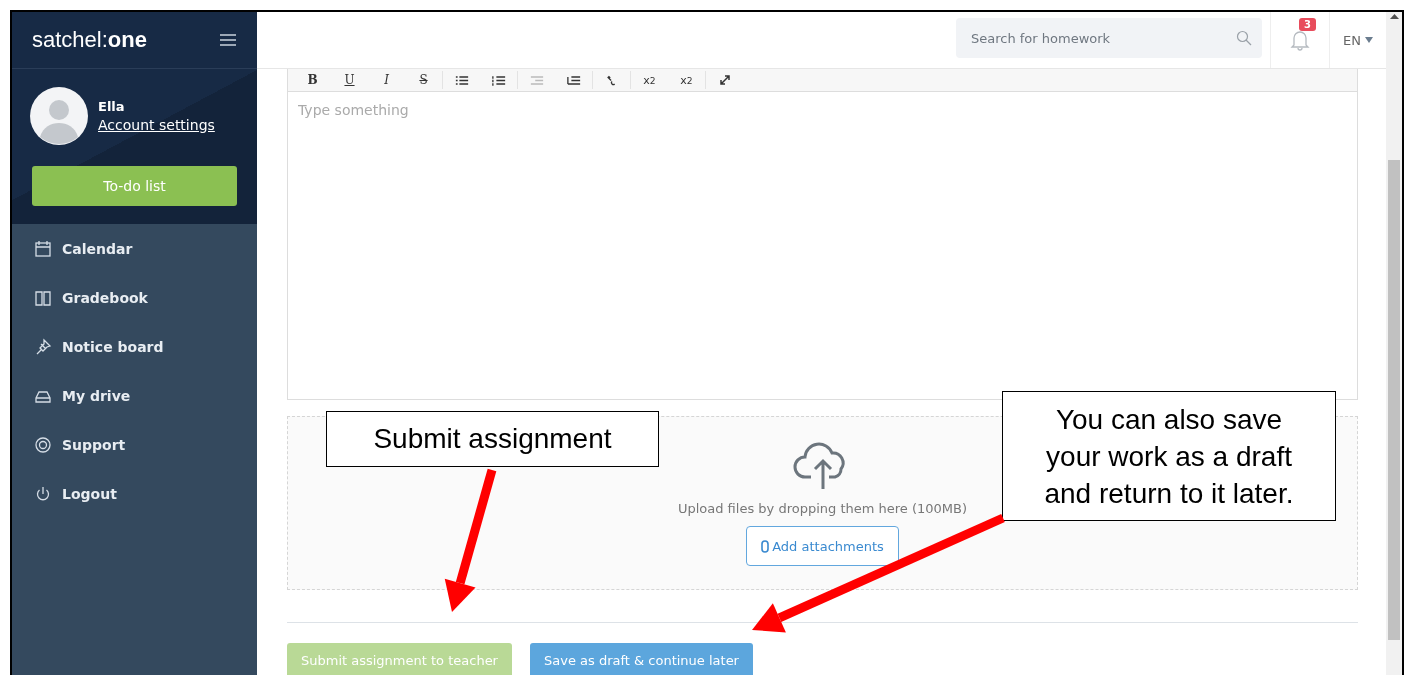  Describe the element at coordinates (461, 80) in the screenshot. I see `bullet-list-icon` at that location.